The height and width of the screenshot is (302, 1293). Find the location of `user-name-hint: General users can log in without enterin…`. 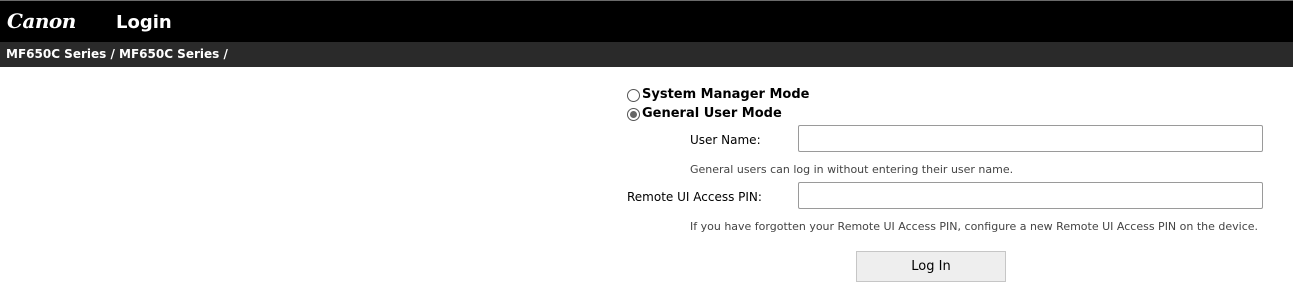

user-name-hint: General users can log in without enterin… is located at coordinates (852, 169).